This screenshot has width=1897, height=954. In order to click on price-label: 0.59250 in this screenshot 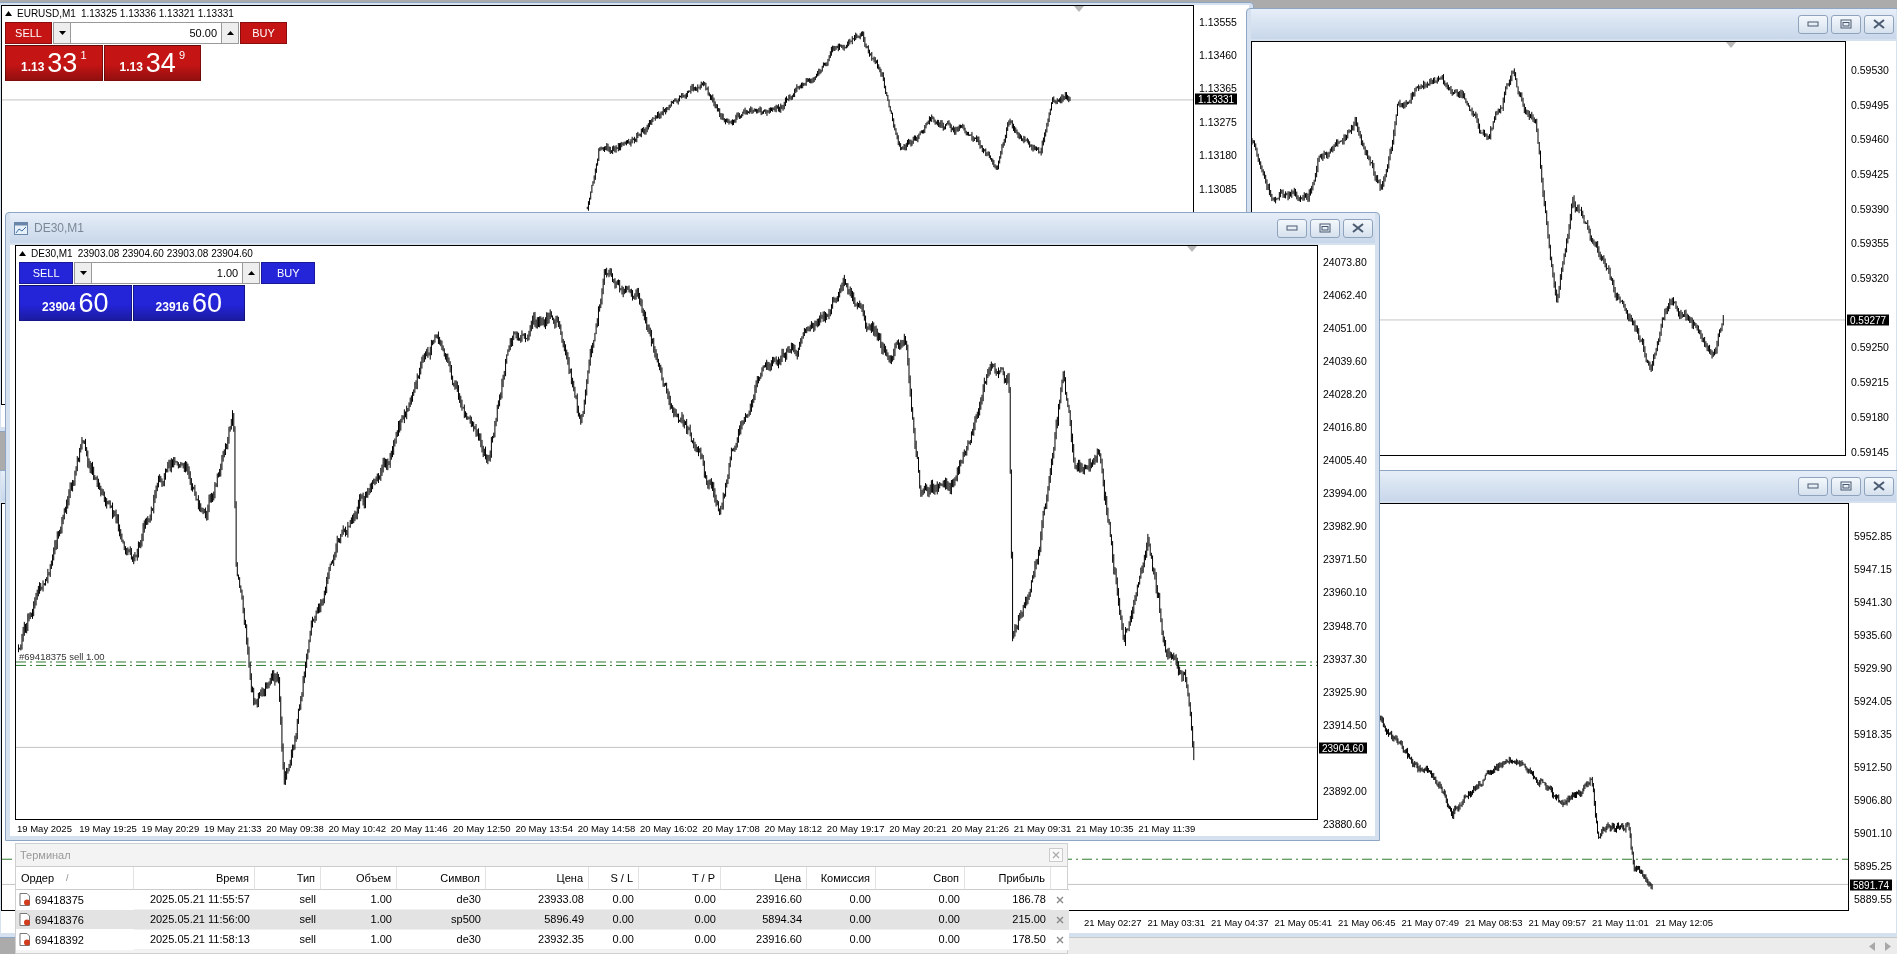, I will do `click(1870, 347)`.